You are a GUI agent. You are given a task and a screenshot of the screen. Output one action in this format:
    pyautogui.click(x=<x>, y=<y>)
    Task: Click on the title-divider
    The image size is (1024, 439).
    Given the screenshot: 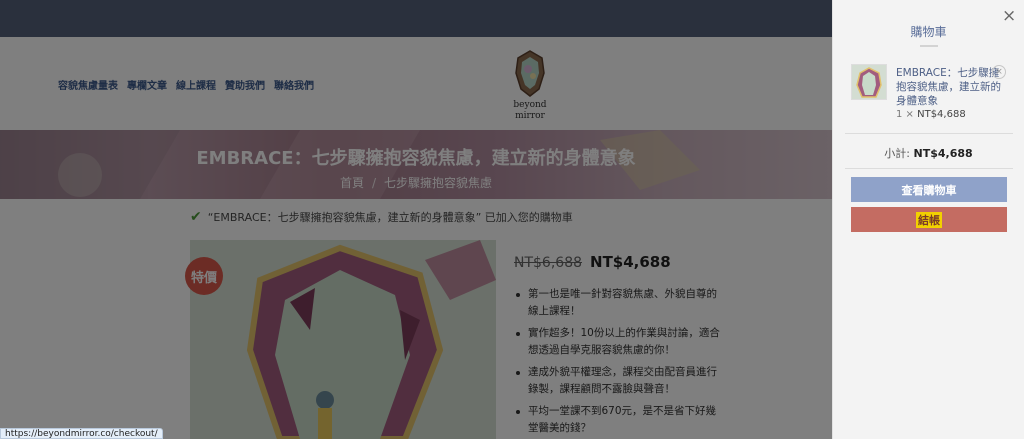 What is the action you would take?
    pyautogui.click(x=929, y=46)
    